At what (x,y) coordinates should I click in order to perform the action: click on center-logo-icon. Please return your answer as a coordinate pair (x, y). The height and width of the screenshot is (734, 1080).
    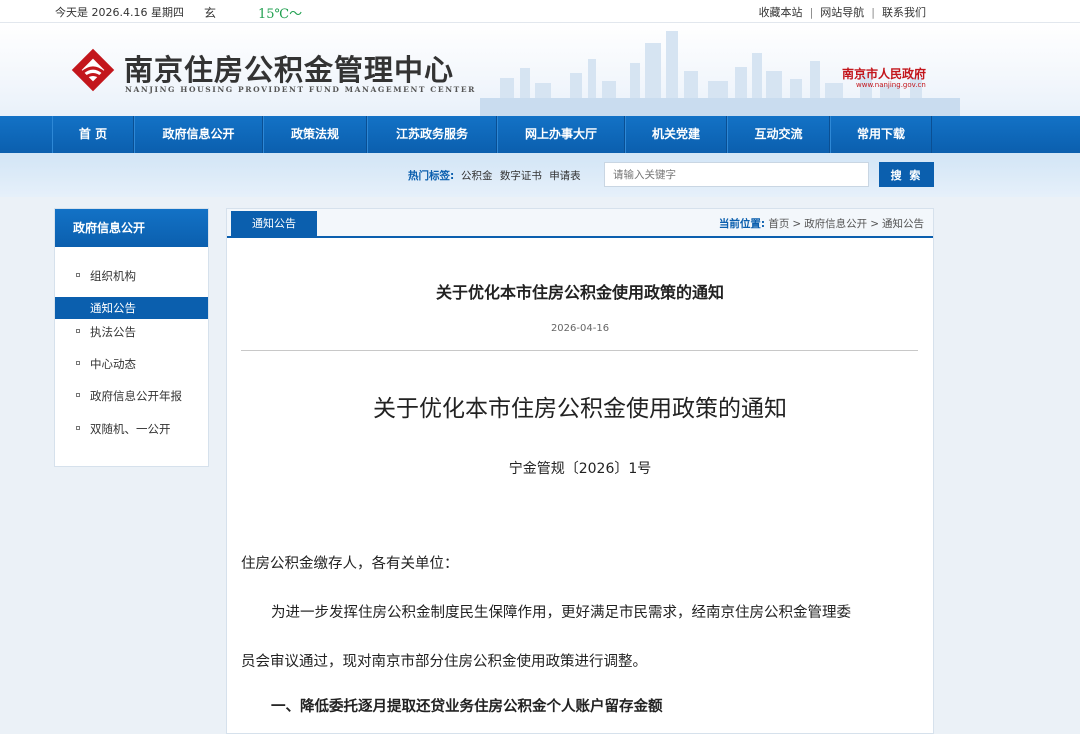
    Looking at the image, I should click on (93, 70).